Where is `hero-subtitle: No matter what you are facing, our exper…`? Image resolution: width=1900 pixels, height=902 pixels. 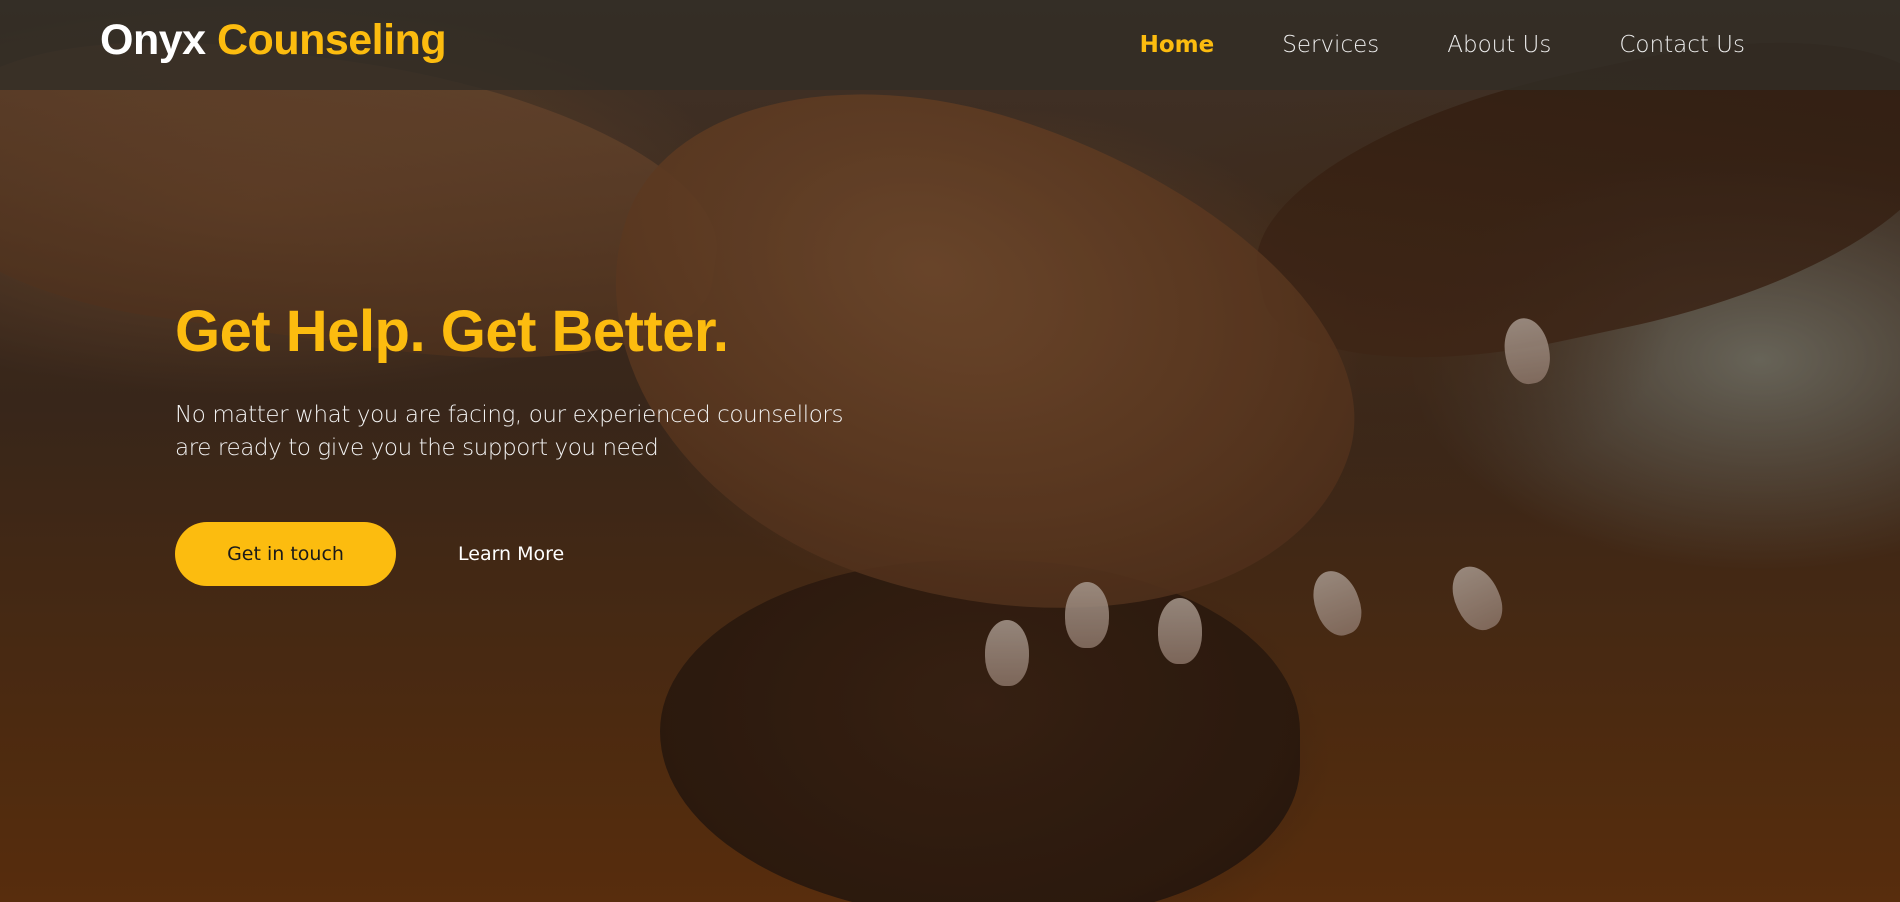 hero-subtitle: No matter what you are facing, our exper… is located at coordinates (509, 431).